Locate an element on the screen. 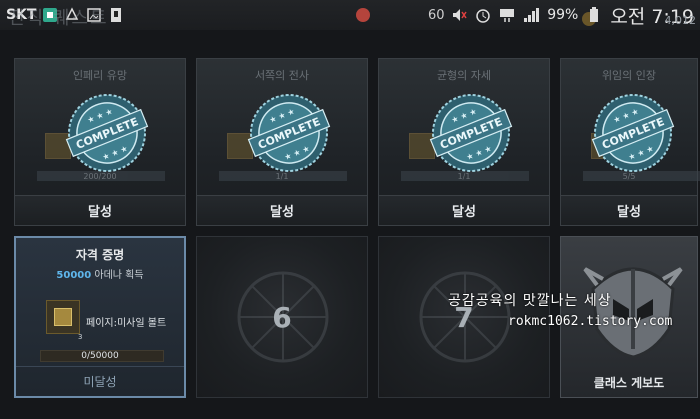 This screenshot has height=419, width=700. watermark-slogan: 공감공육의 맛깔나는 세상 is located at coordinates (530, 301).